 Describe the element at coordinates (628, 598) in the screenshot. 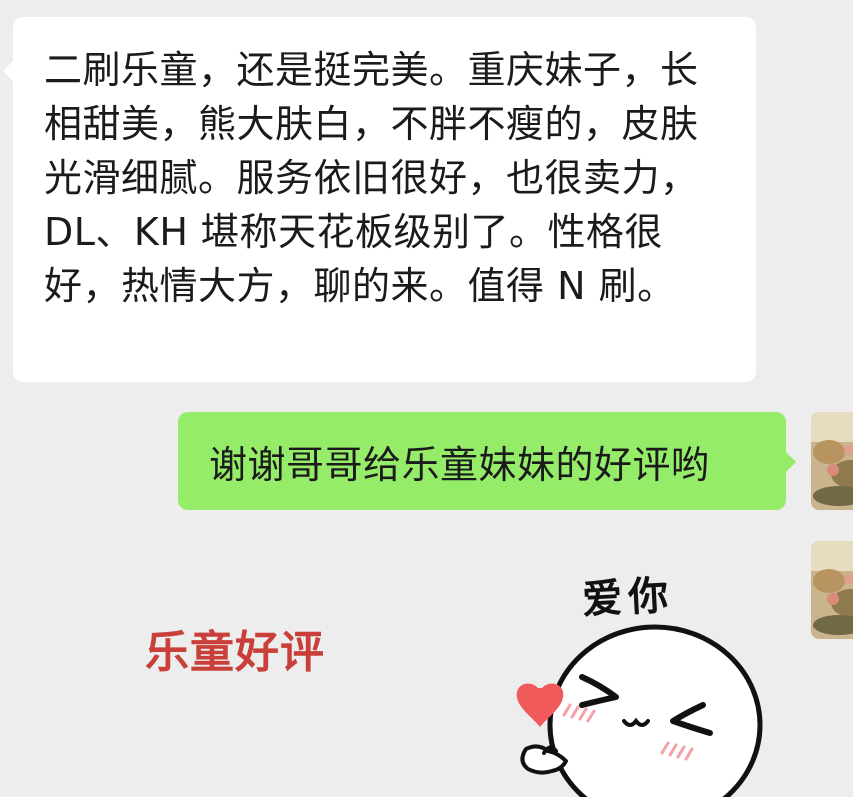

I see `sticker-caption: 爱你` at that location.